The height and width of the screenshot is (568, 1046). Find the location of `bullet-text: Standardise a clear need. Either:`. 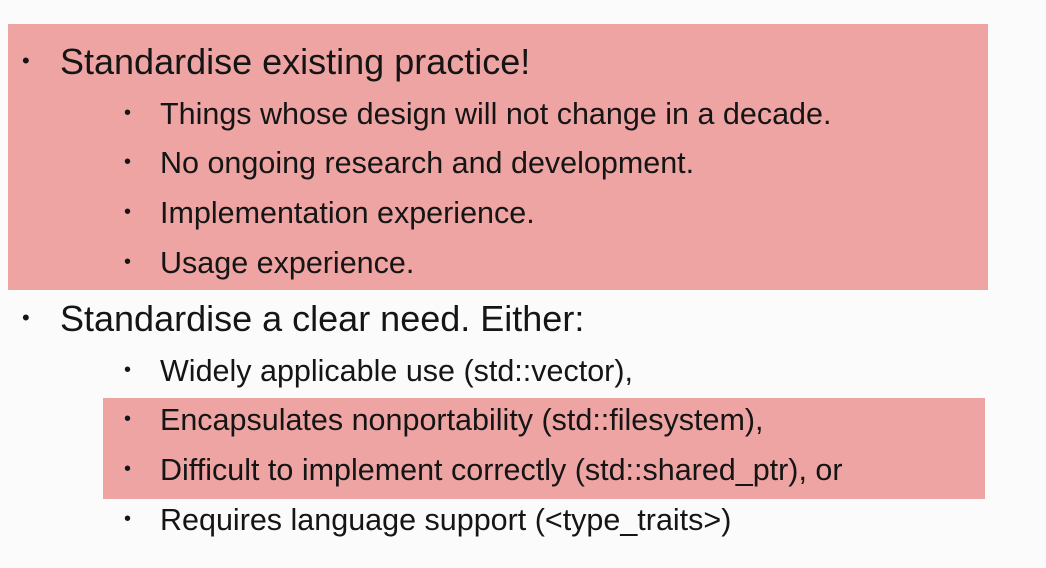

bullet-text: Standardise a clear need. Either: is located at coordinates (322, 318).